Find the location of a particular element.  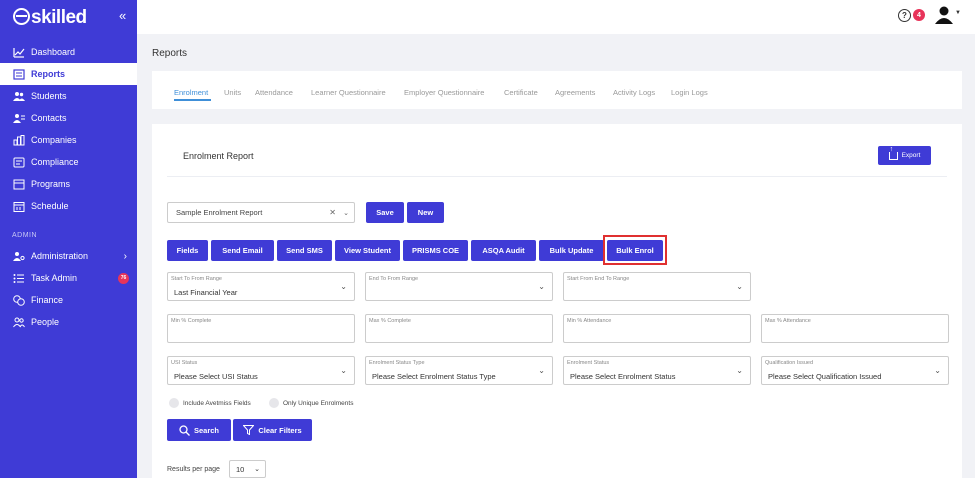

sidebar-item-people: People is located at coordinates (68, 322).